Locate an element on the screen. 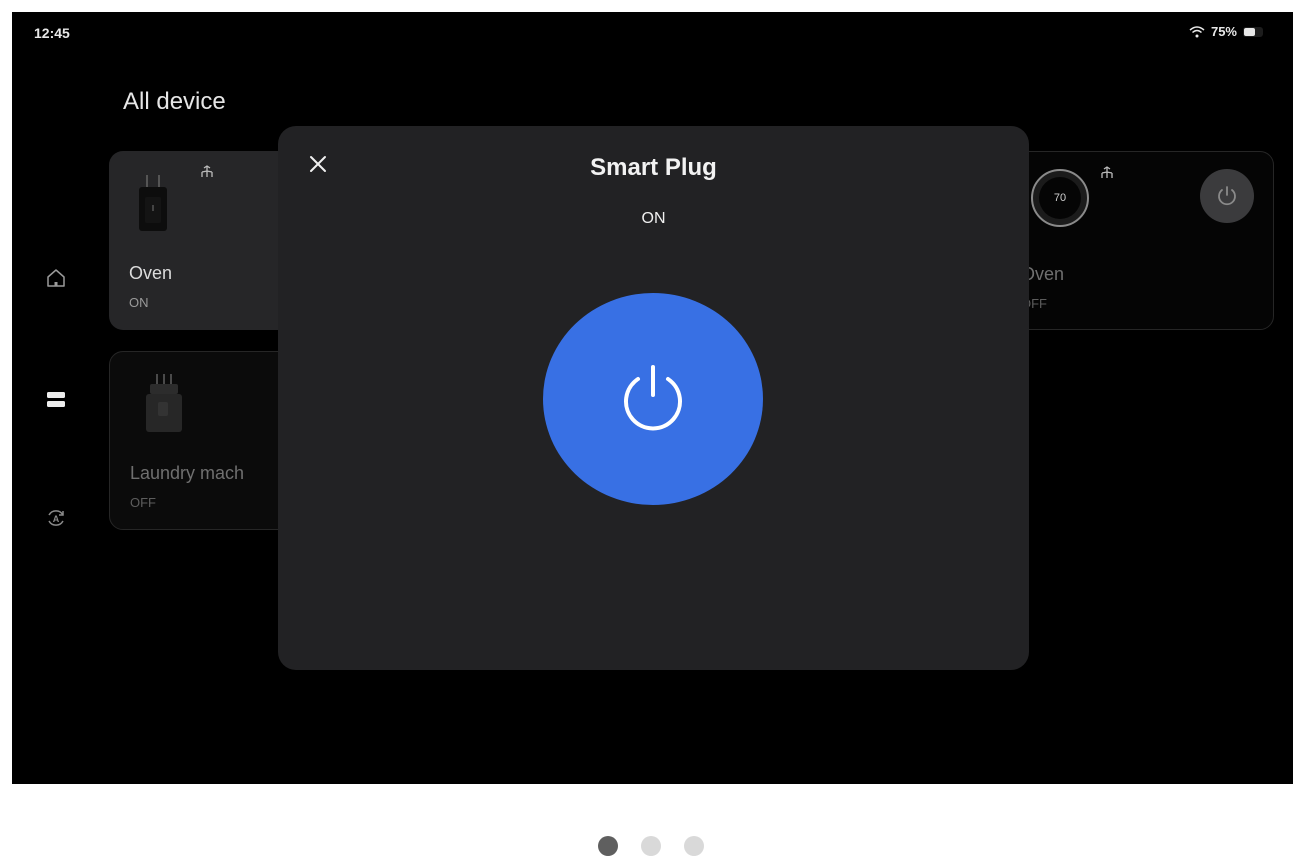  device-card-thermostat: 70 Oven OFF is located at coordinates (1143, 240).